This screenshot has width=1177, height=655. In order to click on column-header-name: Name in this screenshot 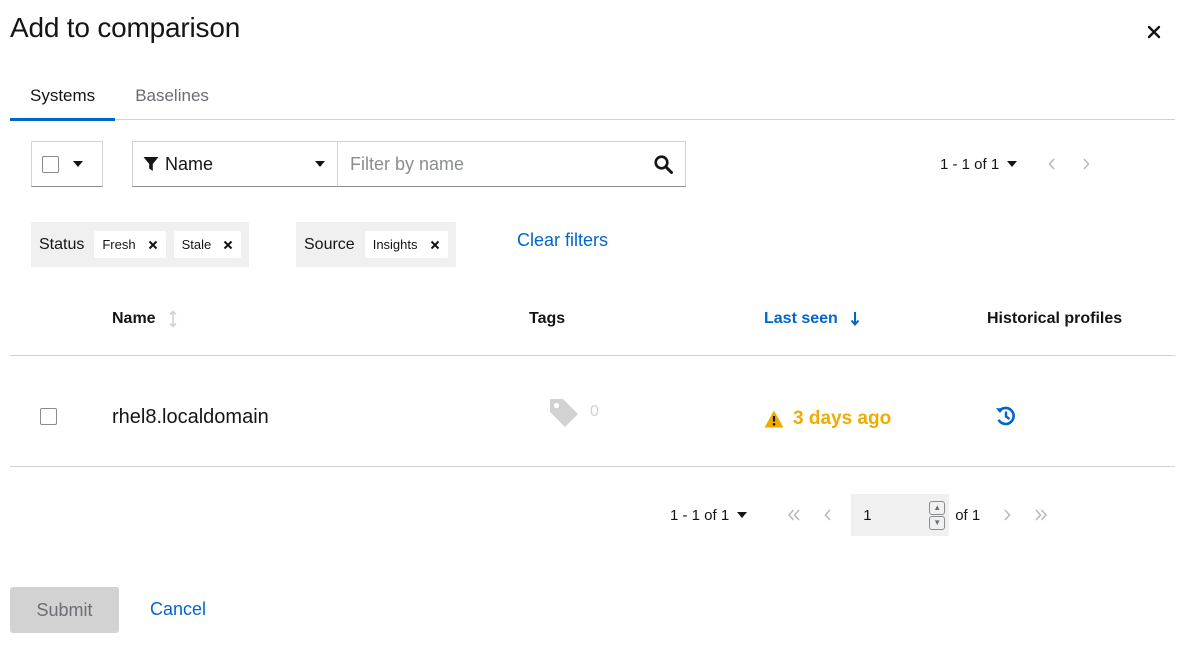, I will do `click(145, 319)`.